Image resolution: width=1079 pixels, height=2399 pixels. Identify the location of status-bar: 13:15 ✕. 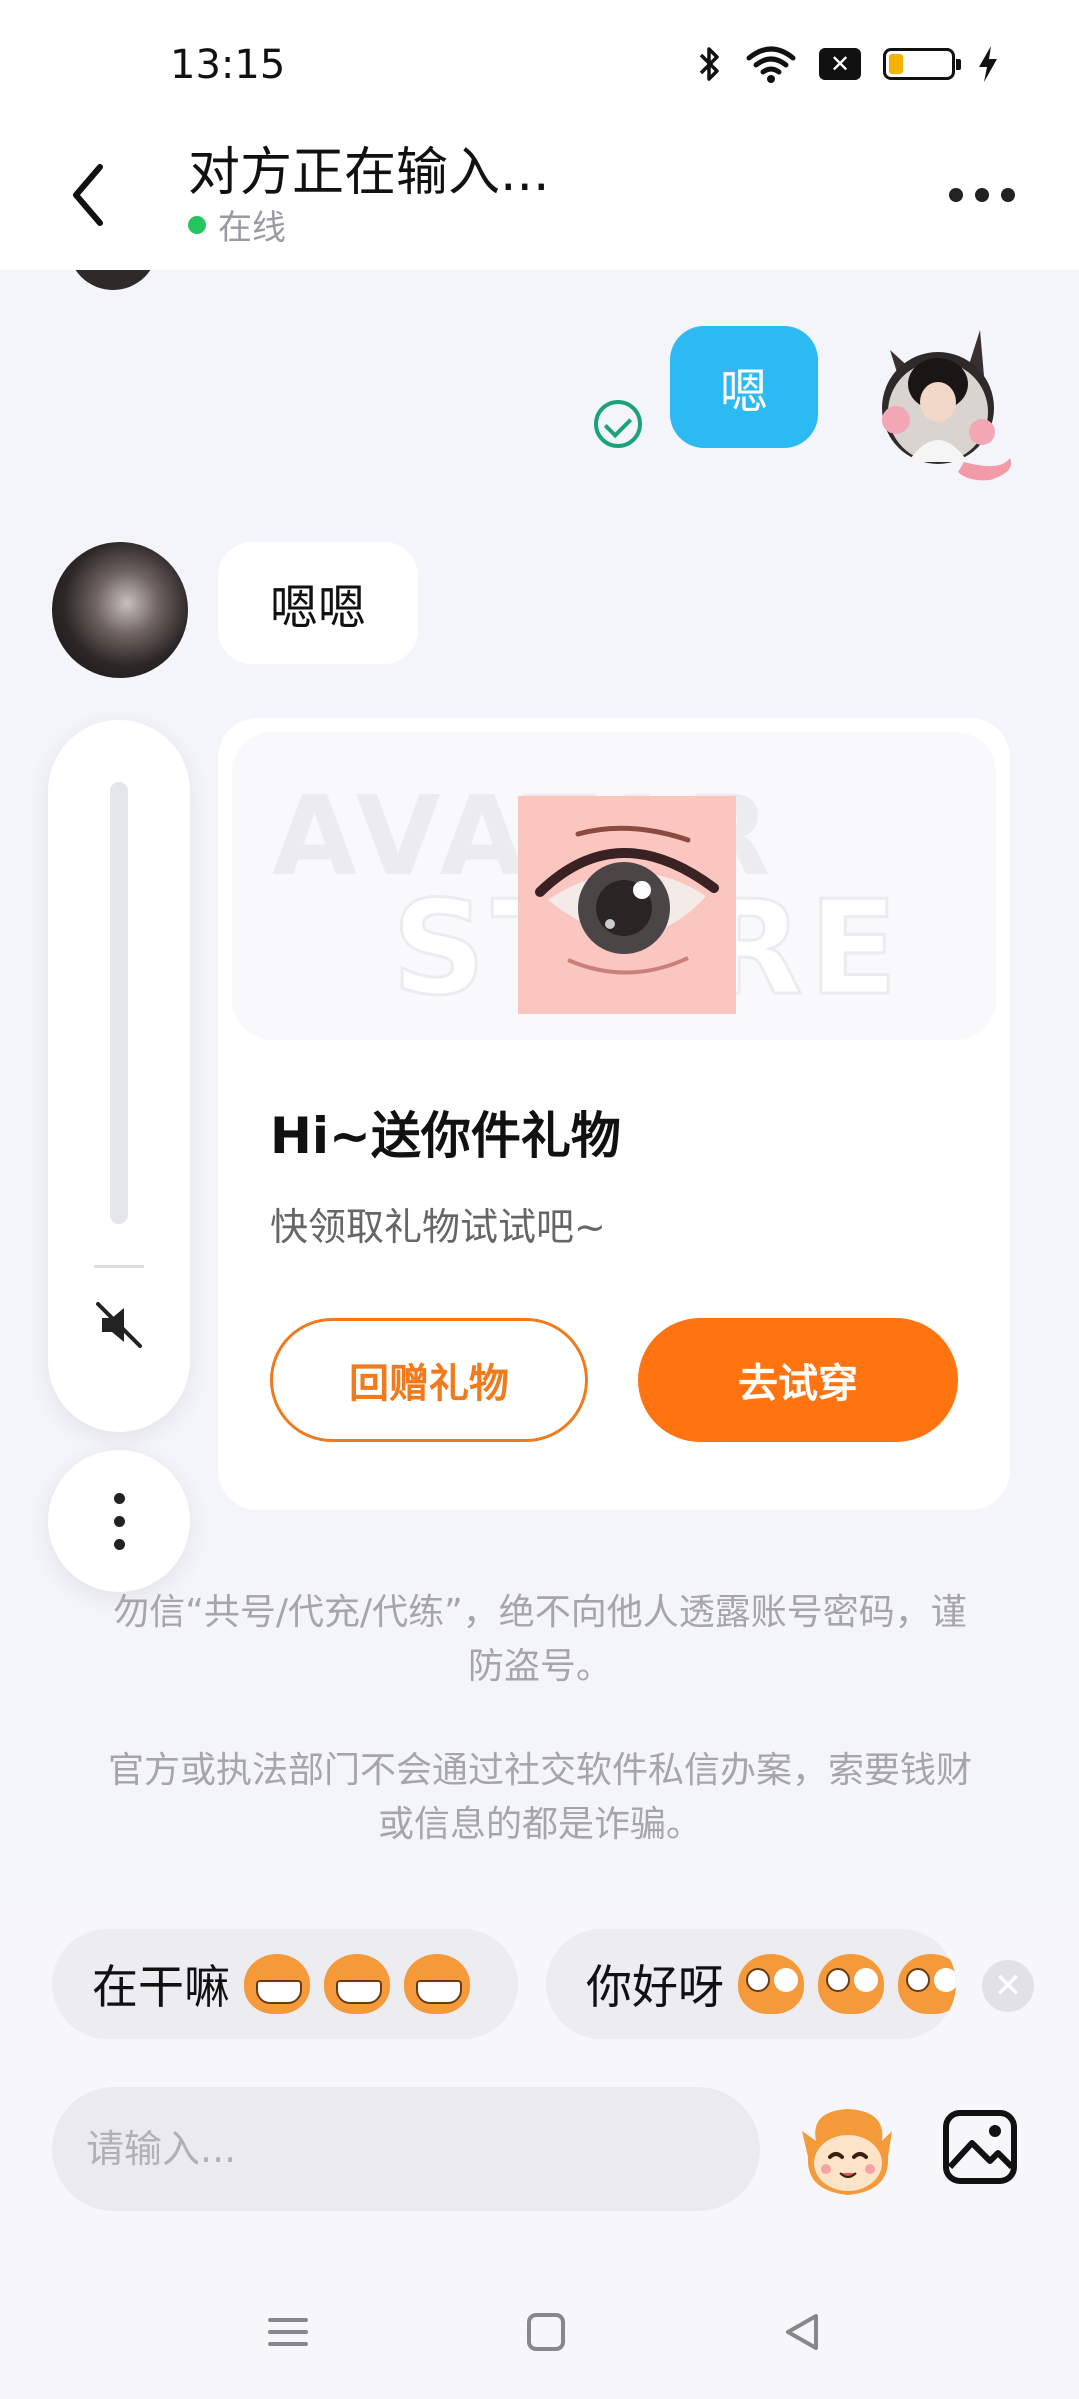
(539, 65).